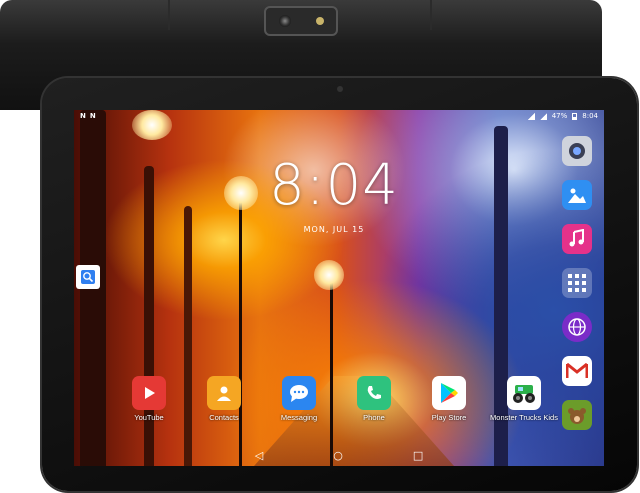 Image resolution: width=640 pixels, height=493 pixels. Describe the element at coordinates (284, 21) in the screenshot. I see `rear-camera-lens` at that location.